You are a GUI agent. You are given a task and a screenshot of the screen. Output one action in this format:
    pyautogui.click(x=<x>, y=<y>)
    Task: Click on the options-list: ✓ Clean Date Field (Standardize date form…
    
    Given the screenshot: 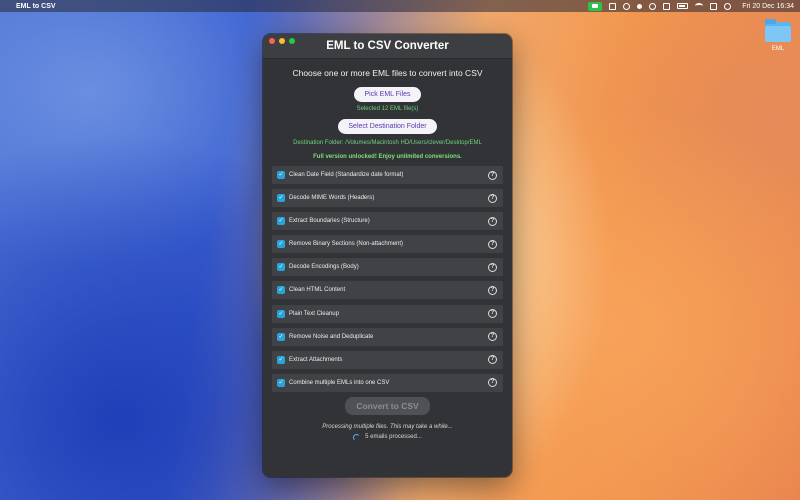 What is the action you would take?
    pyautogui.click(x=387, y=279)
    